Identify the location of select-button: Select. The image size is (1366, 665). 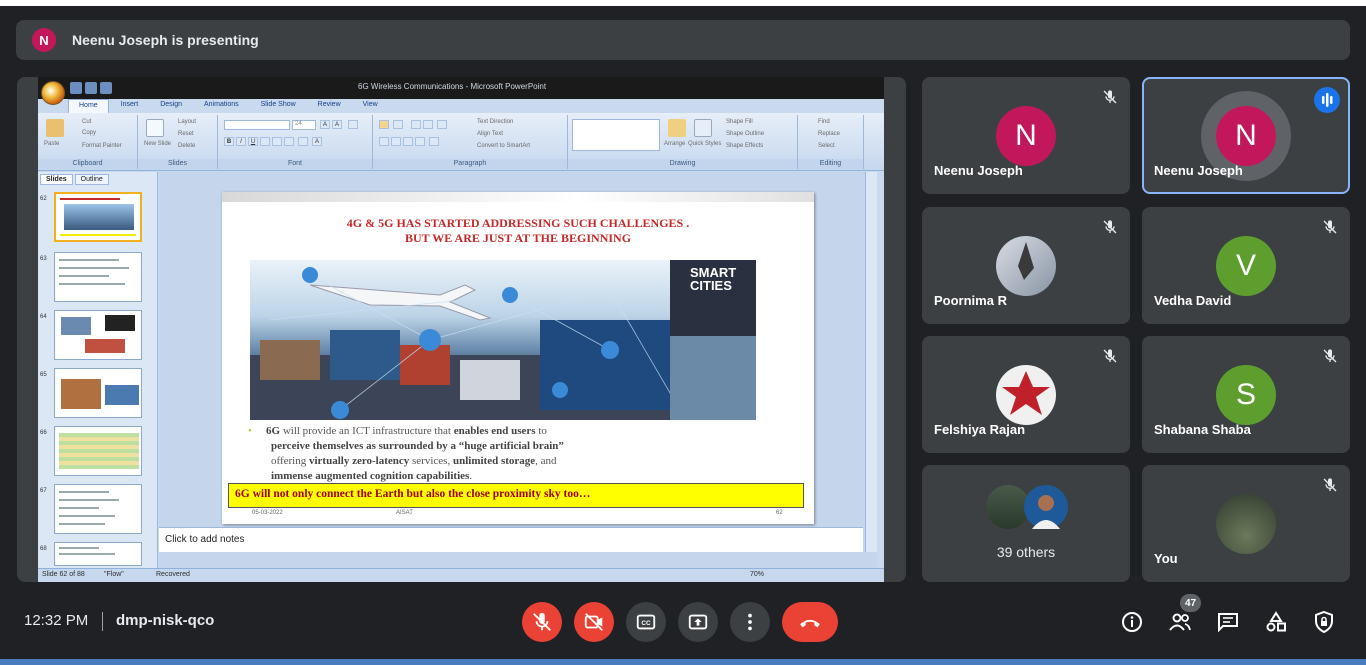
(826, 146).